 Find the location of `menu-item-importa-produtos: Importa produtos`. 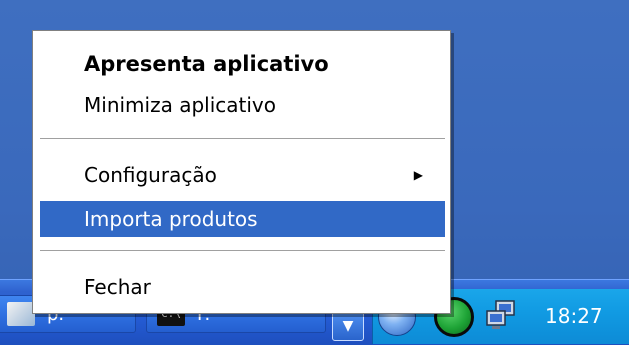

menu-item-importa-produtos: Importa produtos is located at coordinates (242, 219).